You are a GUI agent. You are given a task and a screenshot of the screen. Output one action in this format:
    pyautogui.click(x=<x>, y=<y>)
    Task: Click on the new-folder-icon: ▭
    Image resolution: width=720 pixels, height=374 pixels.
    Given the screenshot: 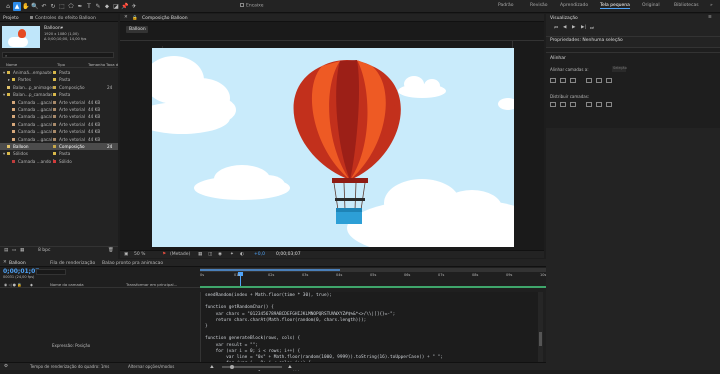 What is the action you would take?
    pyautogui.click(x=14, y=250)
    